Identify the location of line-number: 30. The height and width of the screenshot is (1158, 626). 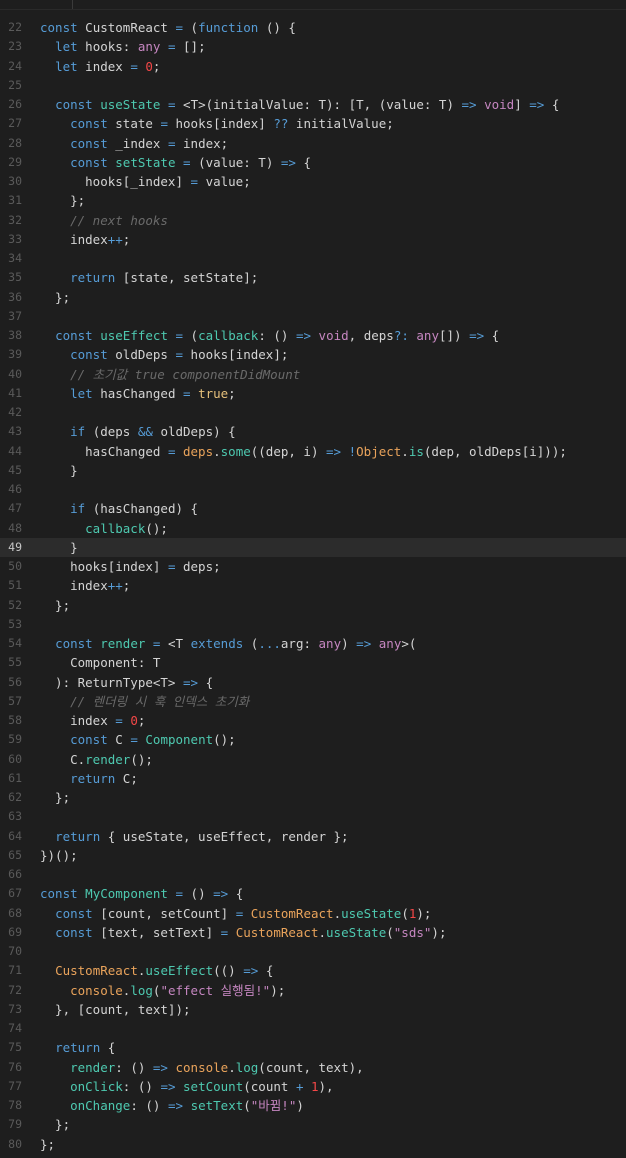
(15, 181).